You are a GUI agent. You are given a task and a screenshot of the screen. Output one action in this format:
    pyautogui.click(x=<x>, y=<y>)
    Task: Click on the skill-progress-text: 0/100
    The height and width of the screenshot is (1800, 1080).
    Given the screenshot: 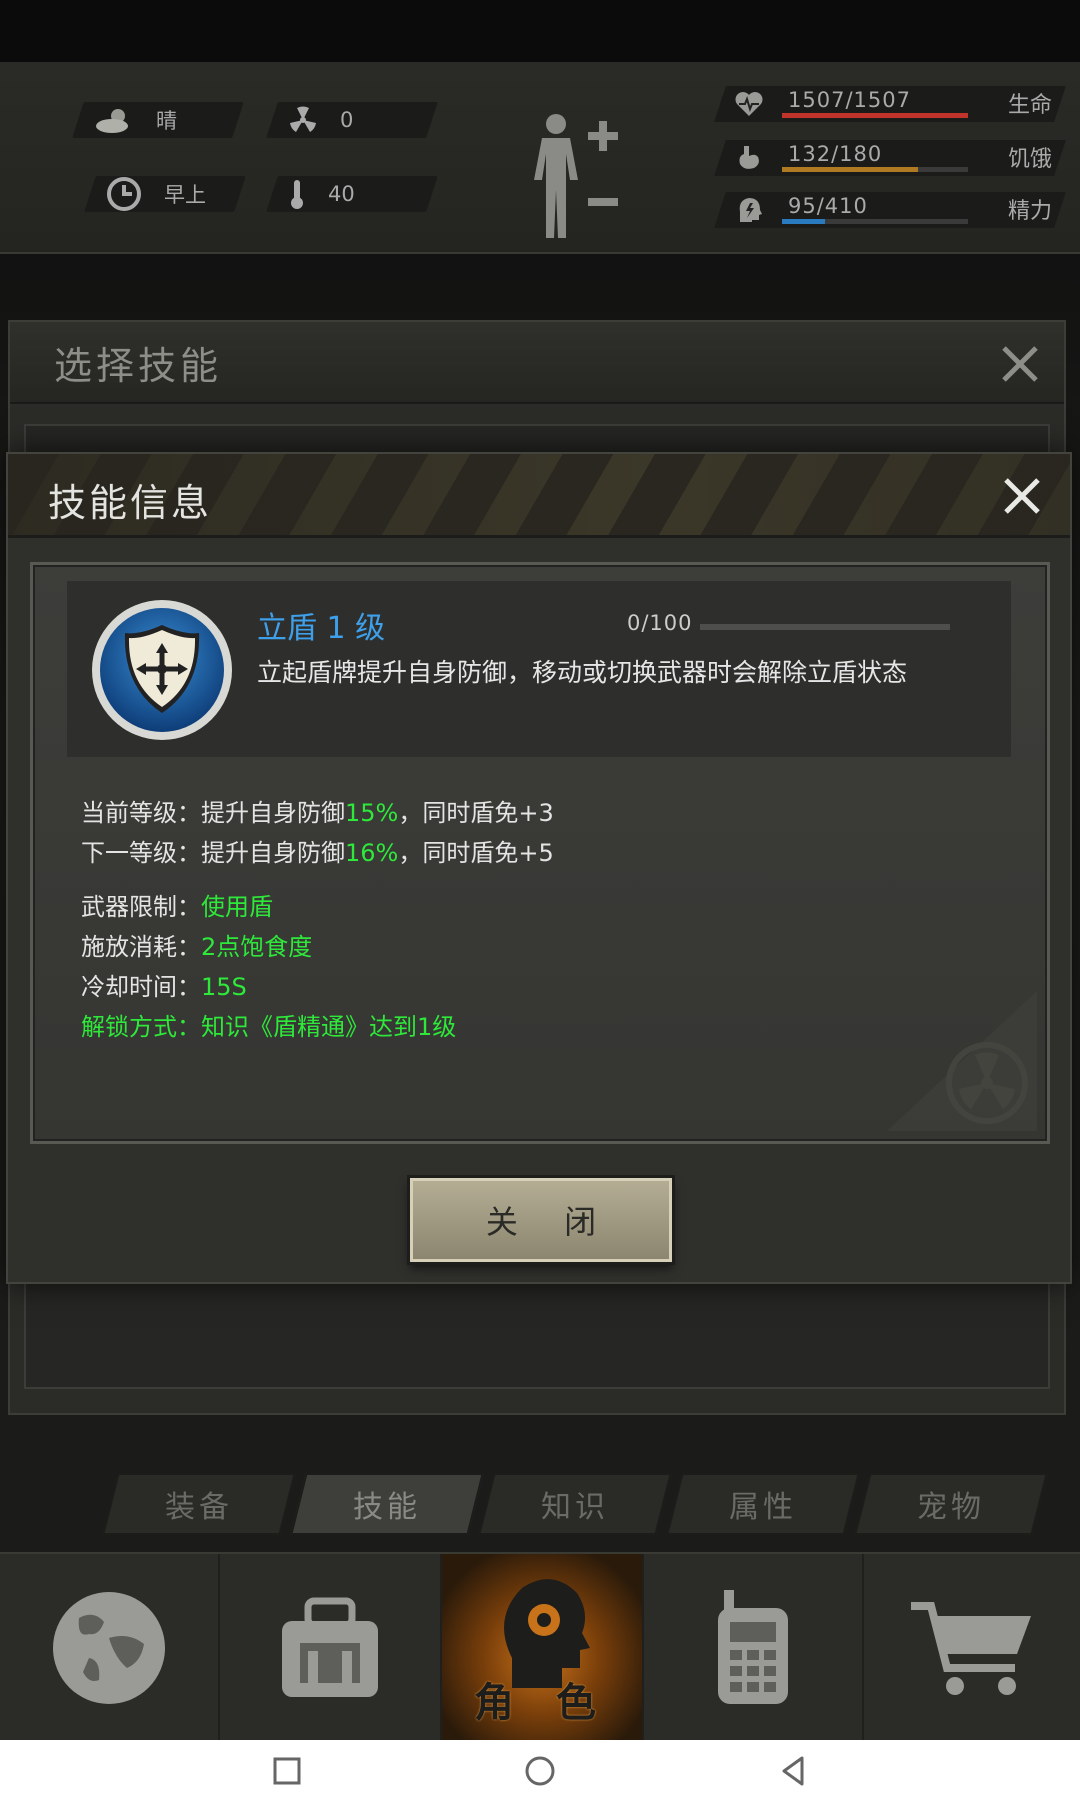 What is the action you would take?
    pyautogui.click(x=660, y=623)
    